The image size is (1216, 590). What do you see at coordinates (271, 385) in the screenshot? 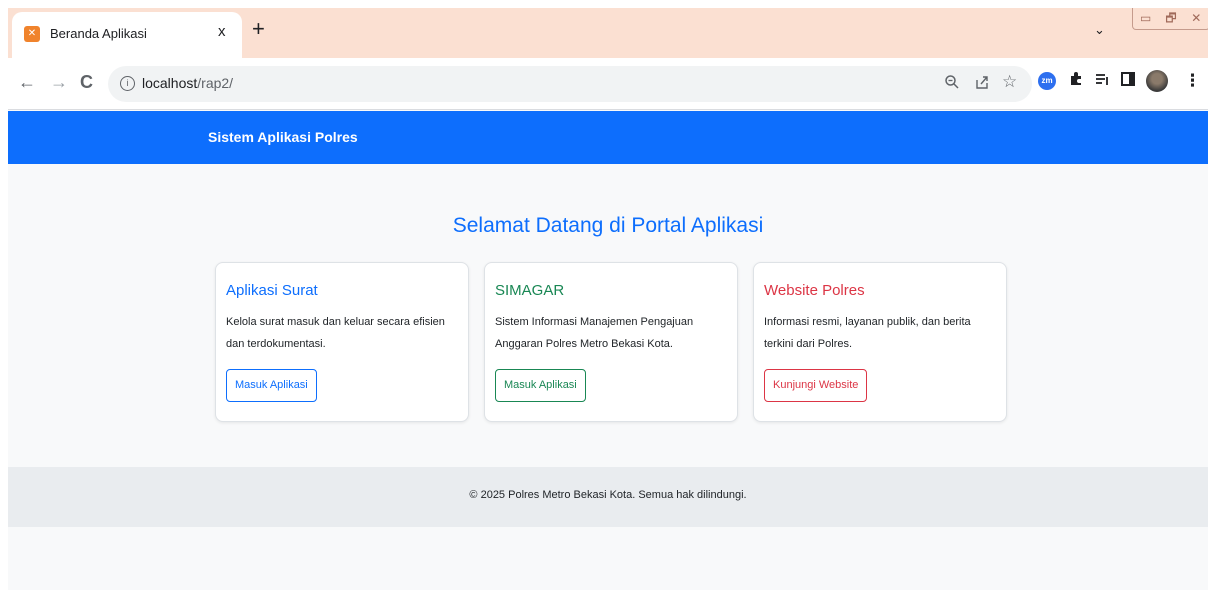
I see `masuk-aplikasi-surat-button: Masuk Aplikasi` at bounding box center [271, 385].